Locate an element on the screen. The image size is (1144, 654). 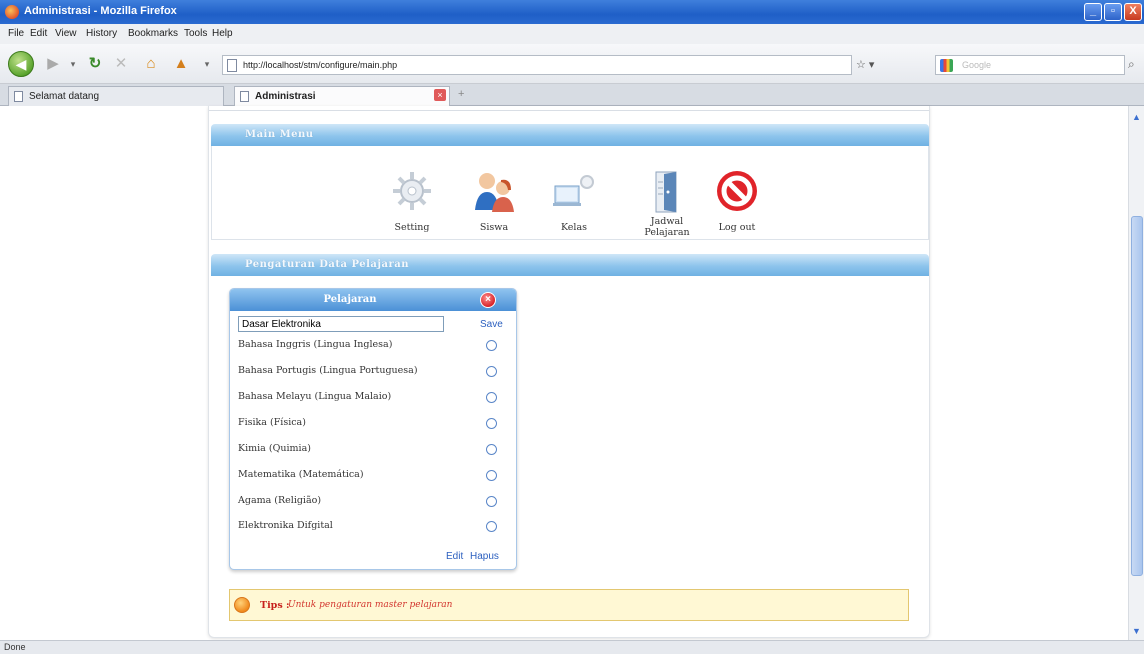
new-tab-icon: + is located at coordinates (461, 94).